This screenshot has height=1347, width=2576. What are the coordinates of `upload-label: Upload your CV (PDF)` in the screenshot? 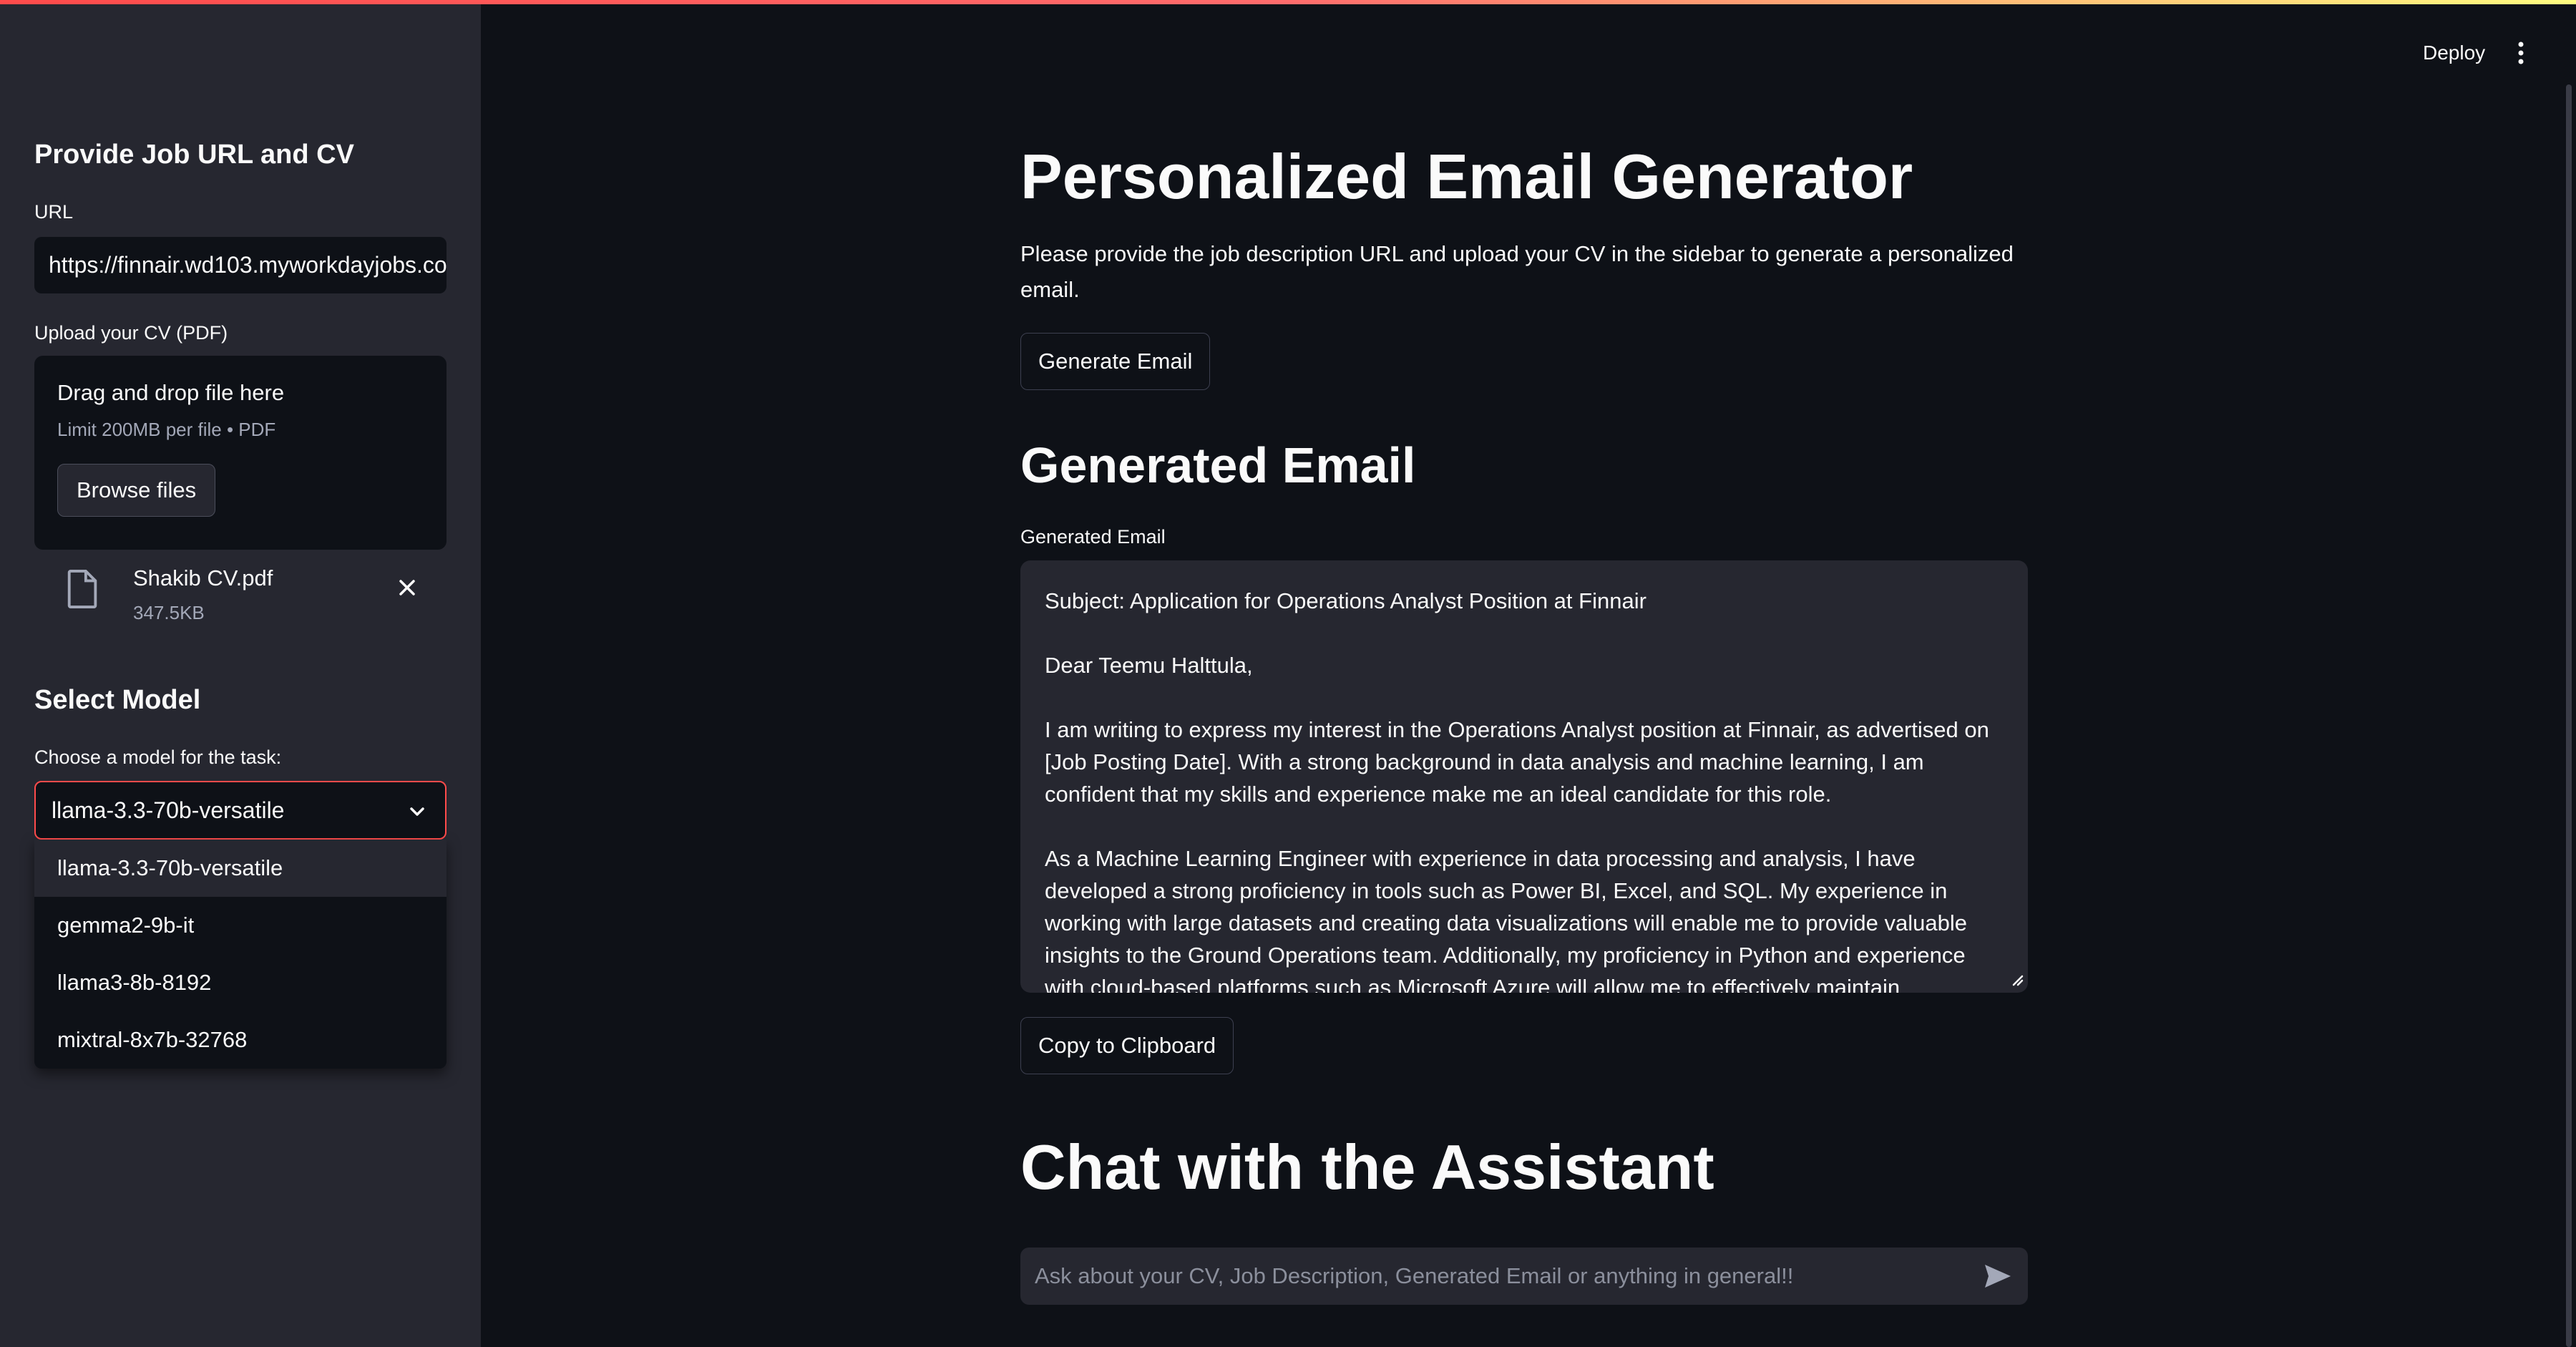 It's located at (131, 333).